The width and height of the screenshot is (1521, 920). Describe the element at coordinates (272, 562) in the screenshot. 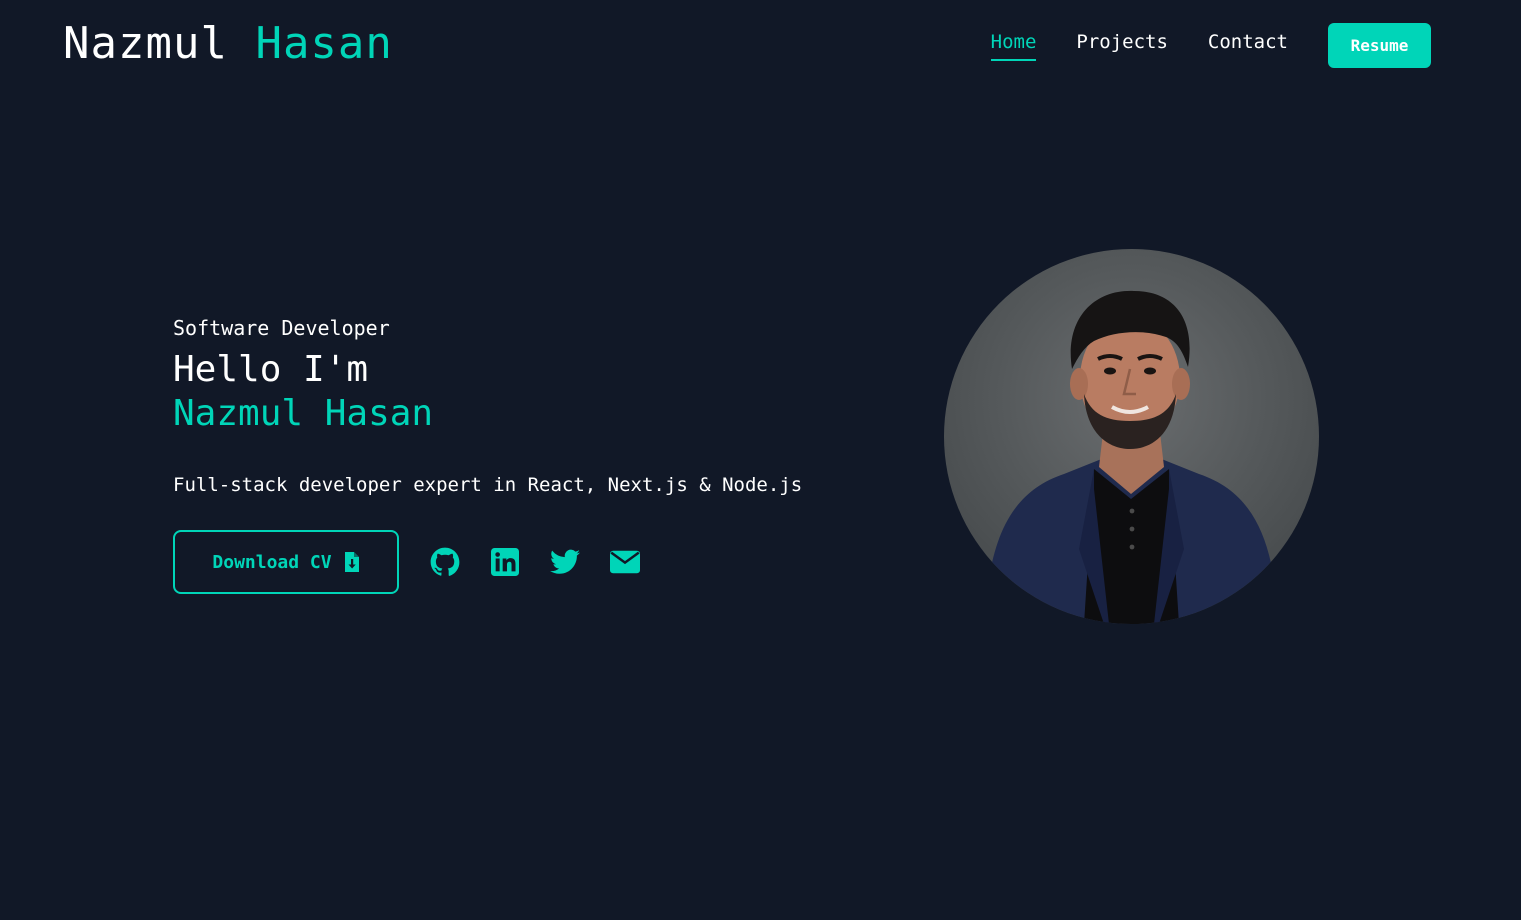

I see `download-cv-label: Download CV` at that location.